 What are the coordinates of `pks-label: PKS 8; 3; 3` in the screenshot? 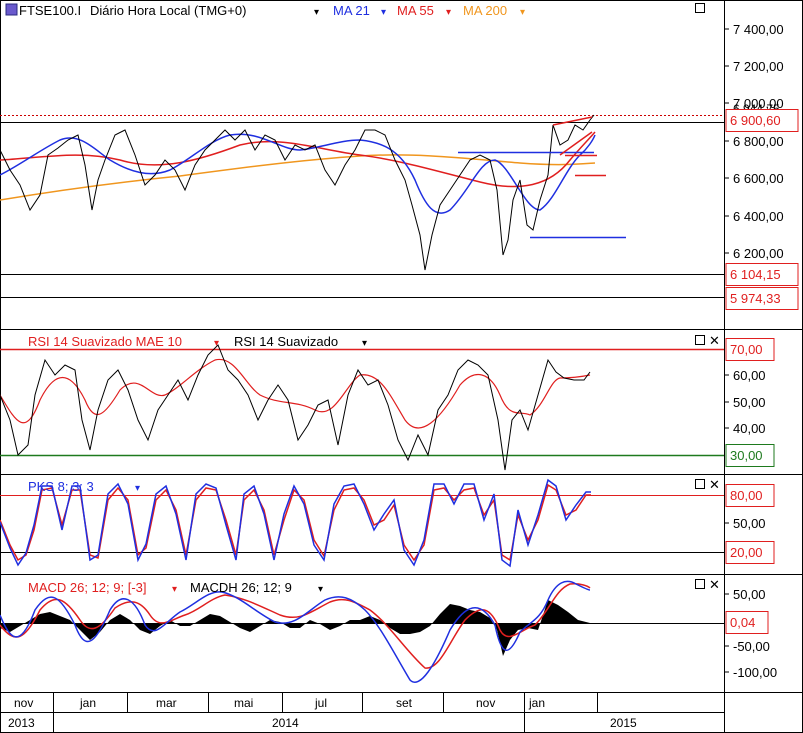 It's located at (61, 486).